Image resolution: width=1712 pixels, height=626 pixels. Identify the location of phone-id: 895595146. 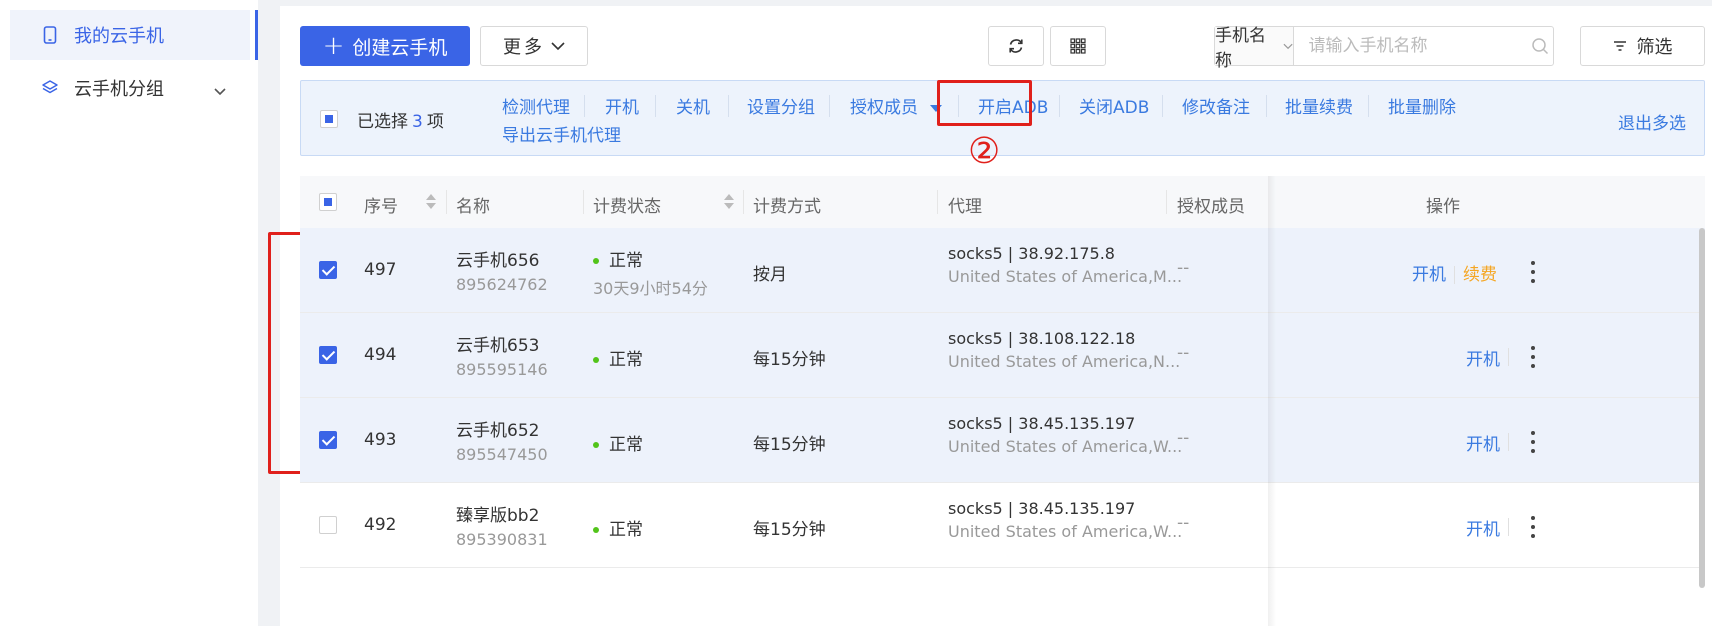
(502, 369).